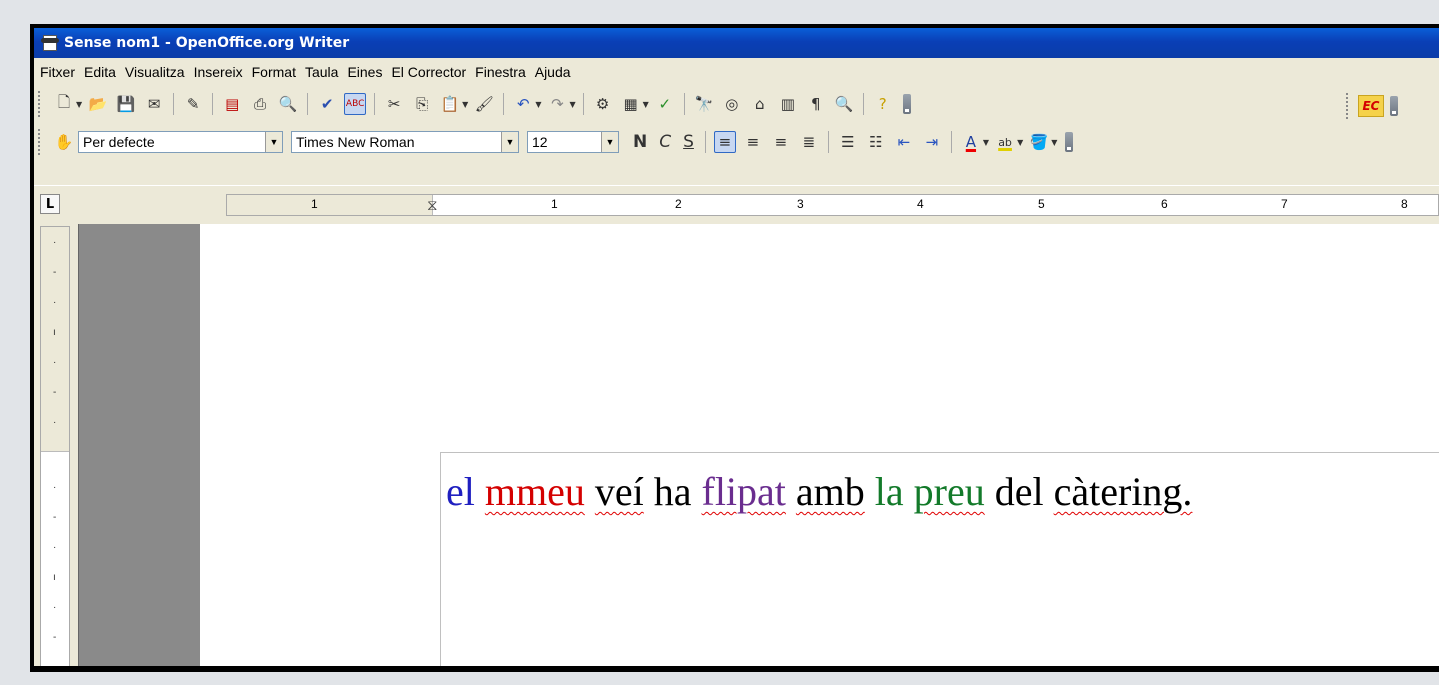  What do you see at coordinates (744, 491) in the screenshot?
I see `word-spelling-error: flipat` at bounding box center [744, 491].